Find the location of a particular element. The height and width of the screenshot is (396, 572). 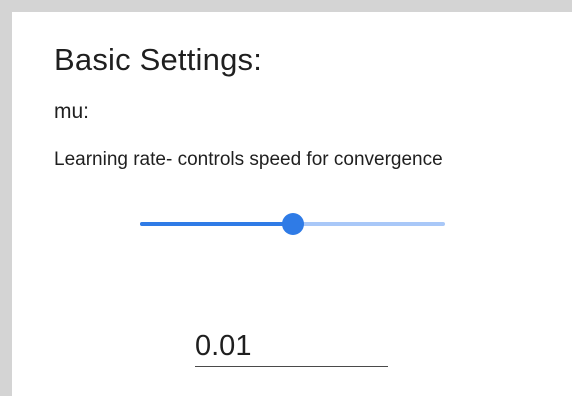

mu-value-input is located at coordinates (291, 346).